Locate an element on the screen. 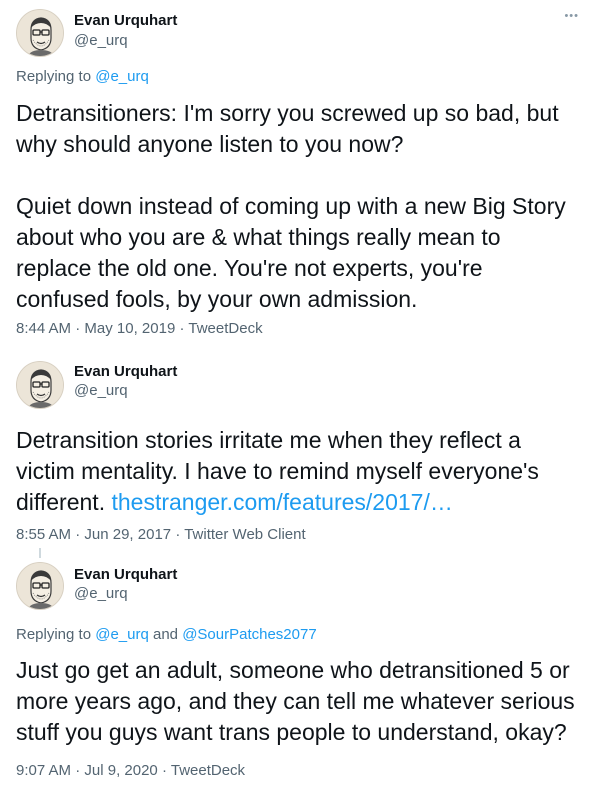 This screenshot has height=800, width=593. replying-to: Replying to @e_urq is located at coordinates (82, 76).